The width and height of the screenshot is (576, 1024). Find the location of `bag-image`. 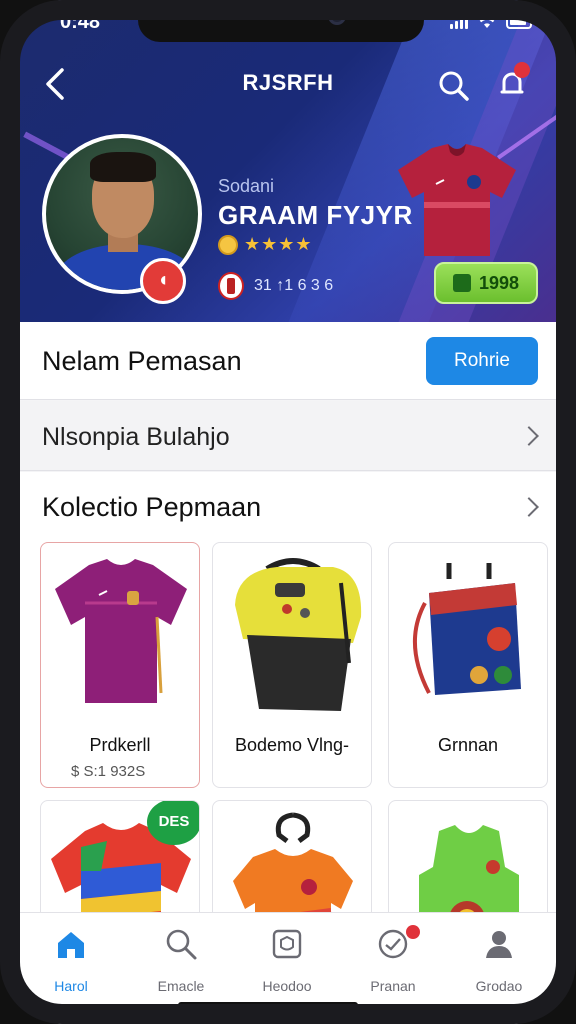

bag-image is located at coordinates (467, 629).